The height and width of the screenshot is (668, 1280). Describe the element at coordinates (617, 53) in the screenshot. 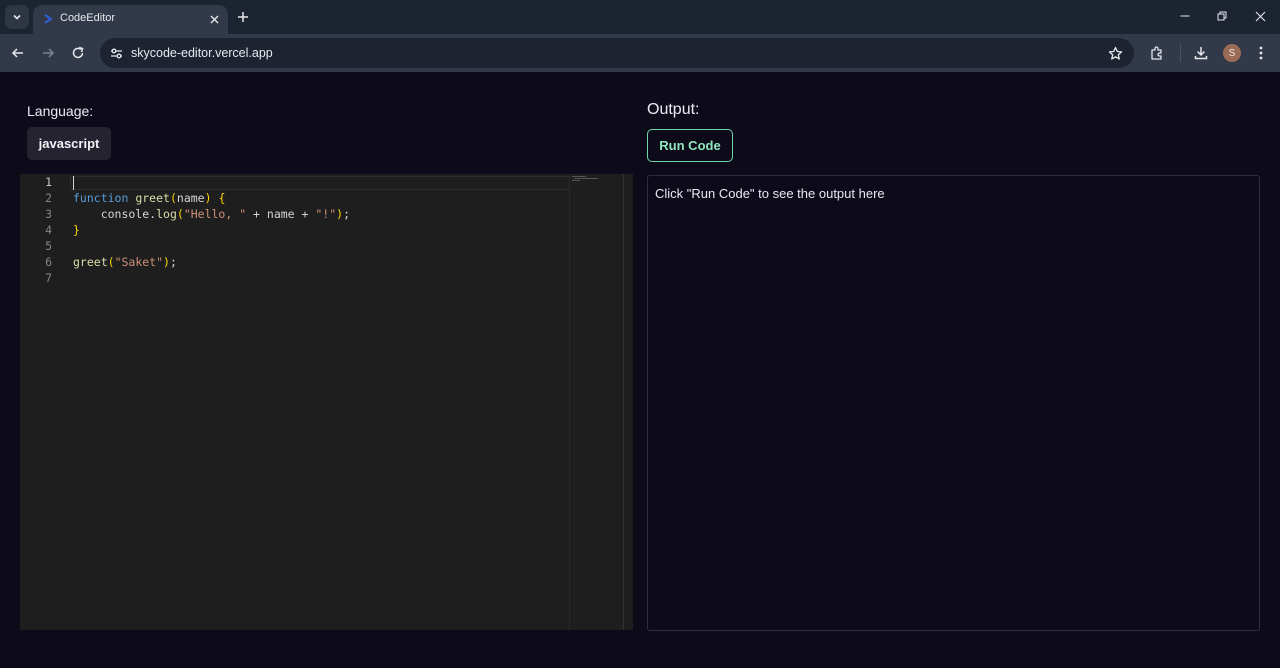

I see `address-bar: skycode-editor.vercel.app` at that location.